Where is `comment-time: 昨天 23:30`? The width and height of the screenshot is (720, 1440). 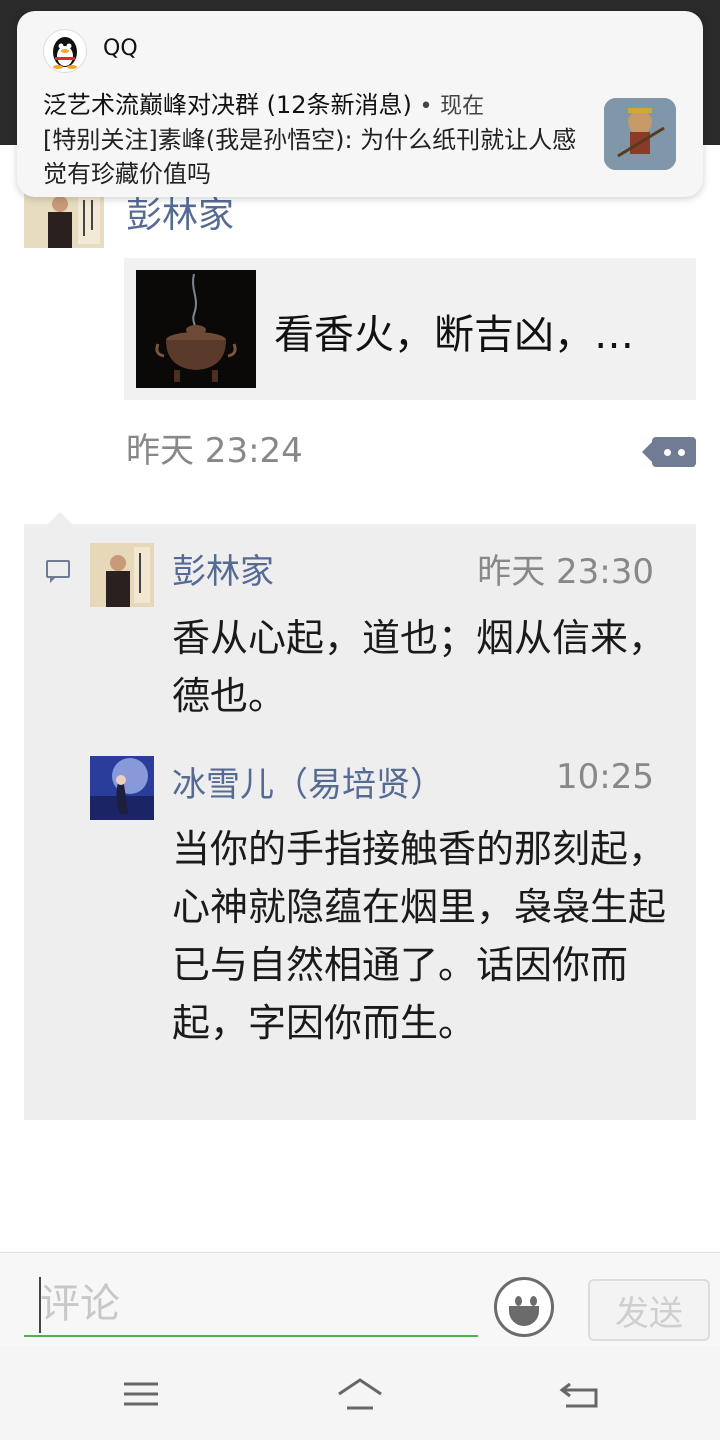 comment-time: 昨天 23:30 is located at coordinates (565, 572).